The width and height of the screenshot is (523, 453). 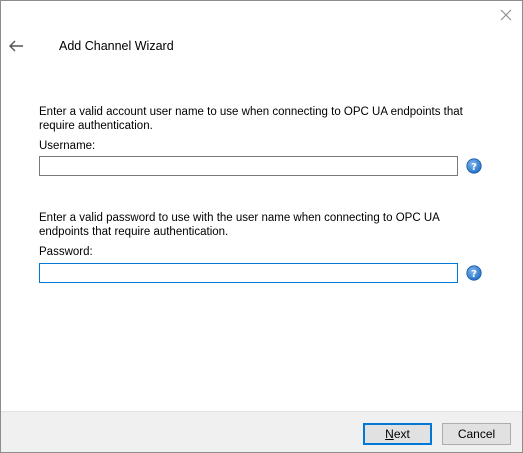 What do you see at coordinates (248, 166) in the screenshot?
I see `username-input` at bounding box center [248, 166].